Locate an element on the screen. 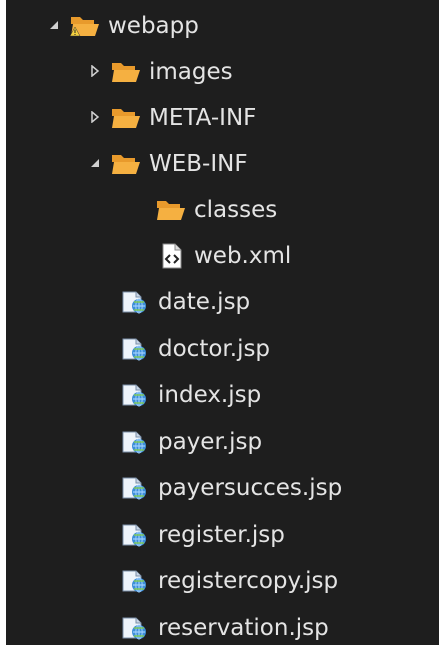  tree-item-jsp-file: payersucces.jsp is located at coordinates (231, 488).